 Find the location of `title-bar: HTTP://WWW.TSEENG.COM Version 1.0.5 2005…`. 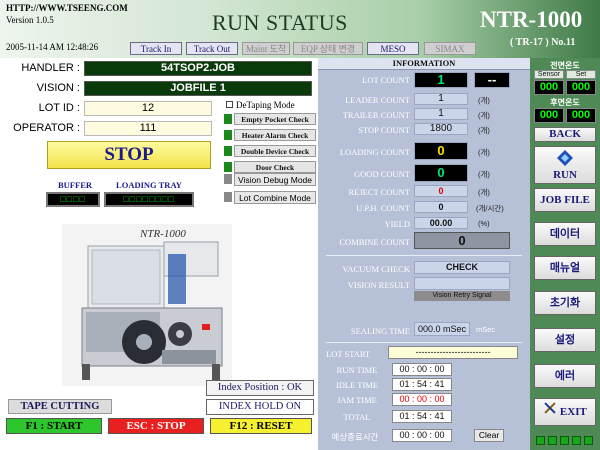

title-bar: HTTP://WWW.TSEENG.COM Version 1.0.5 2005… is located at coordinates (300, 29).